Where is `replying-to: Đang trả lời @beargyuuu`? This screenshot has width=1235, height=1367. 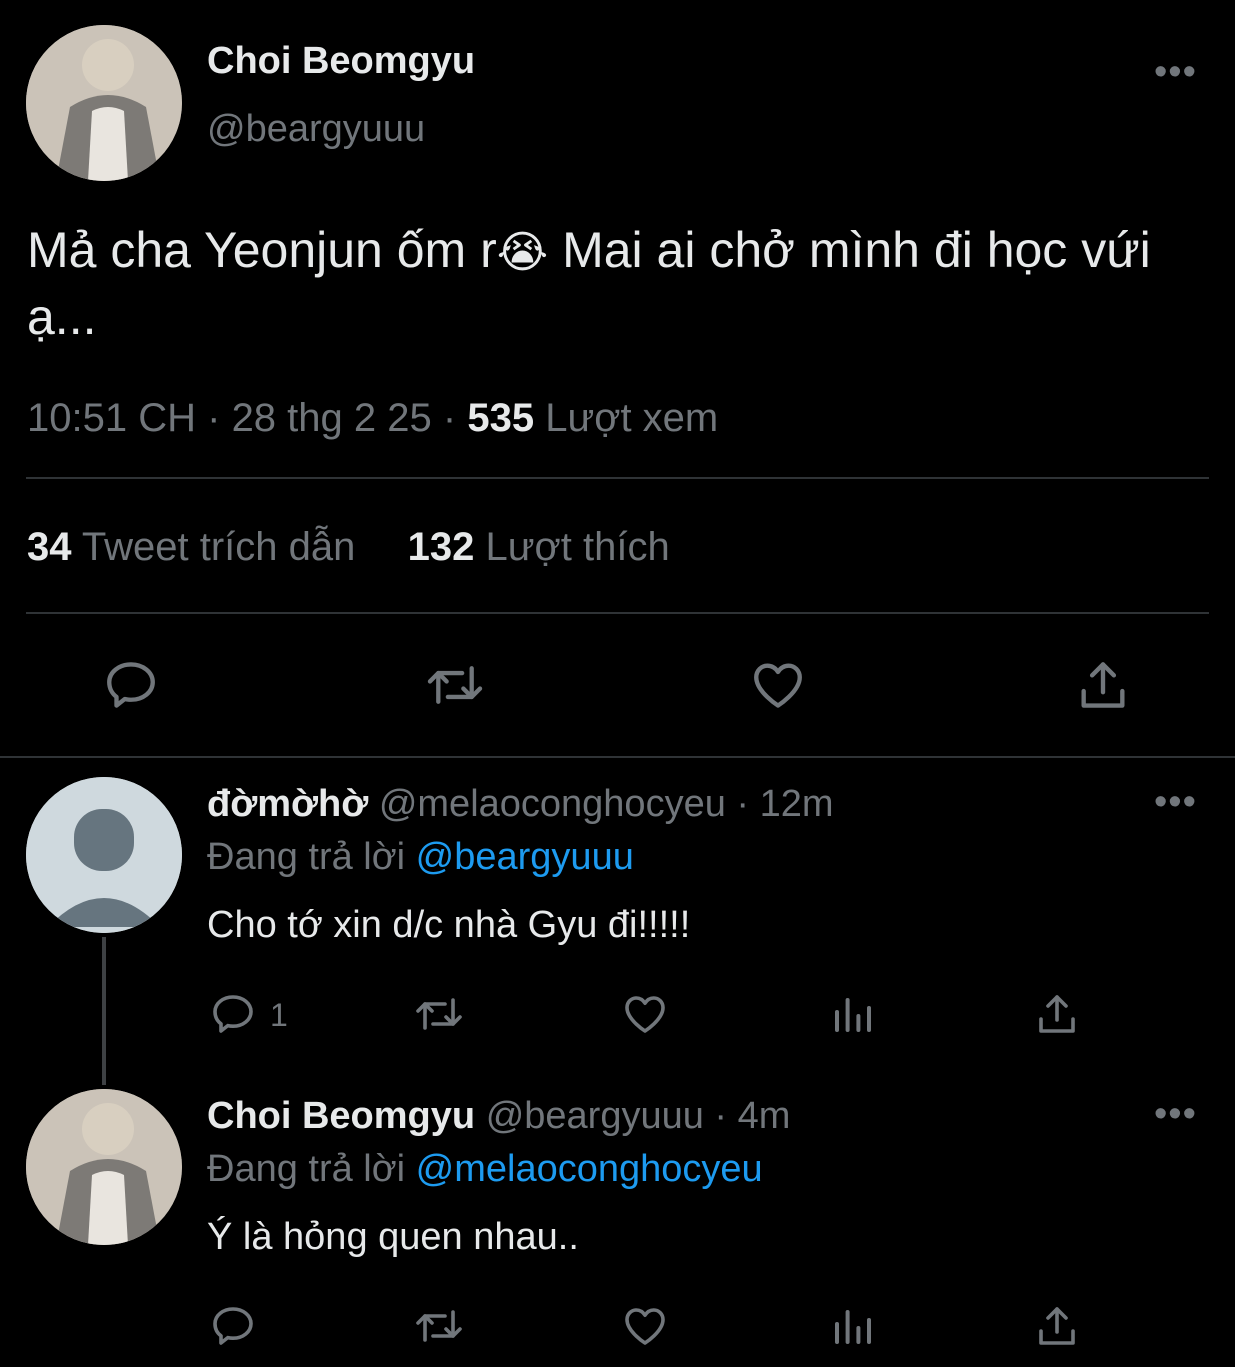
replying-to: Đang trả lời @beargyuuu is located at coordinates (420, 857).